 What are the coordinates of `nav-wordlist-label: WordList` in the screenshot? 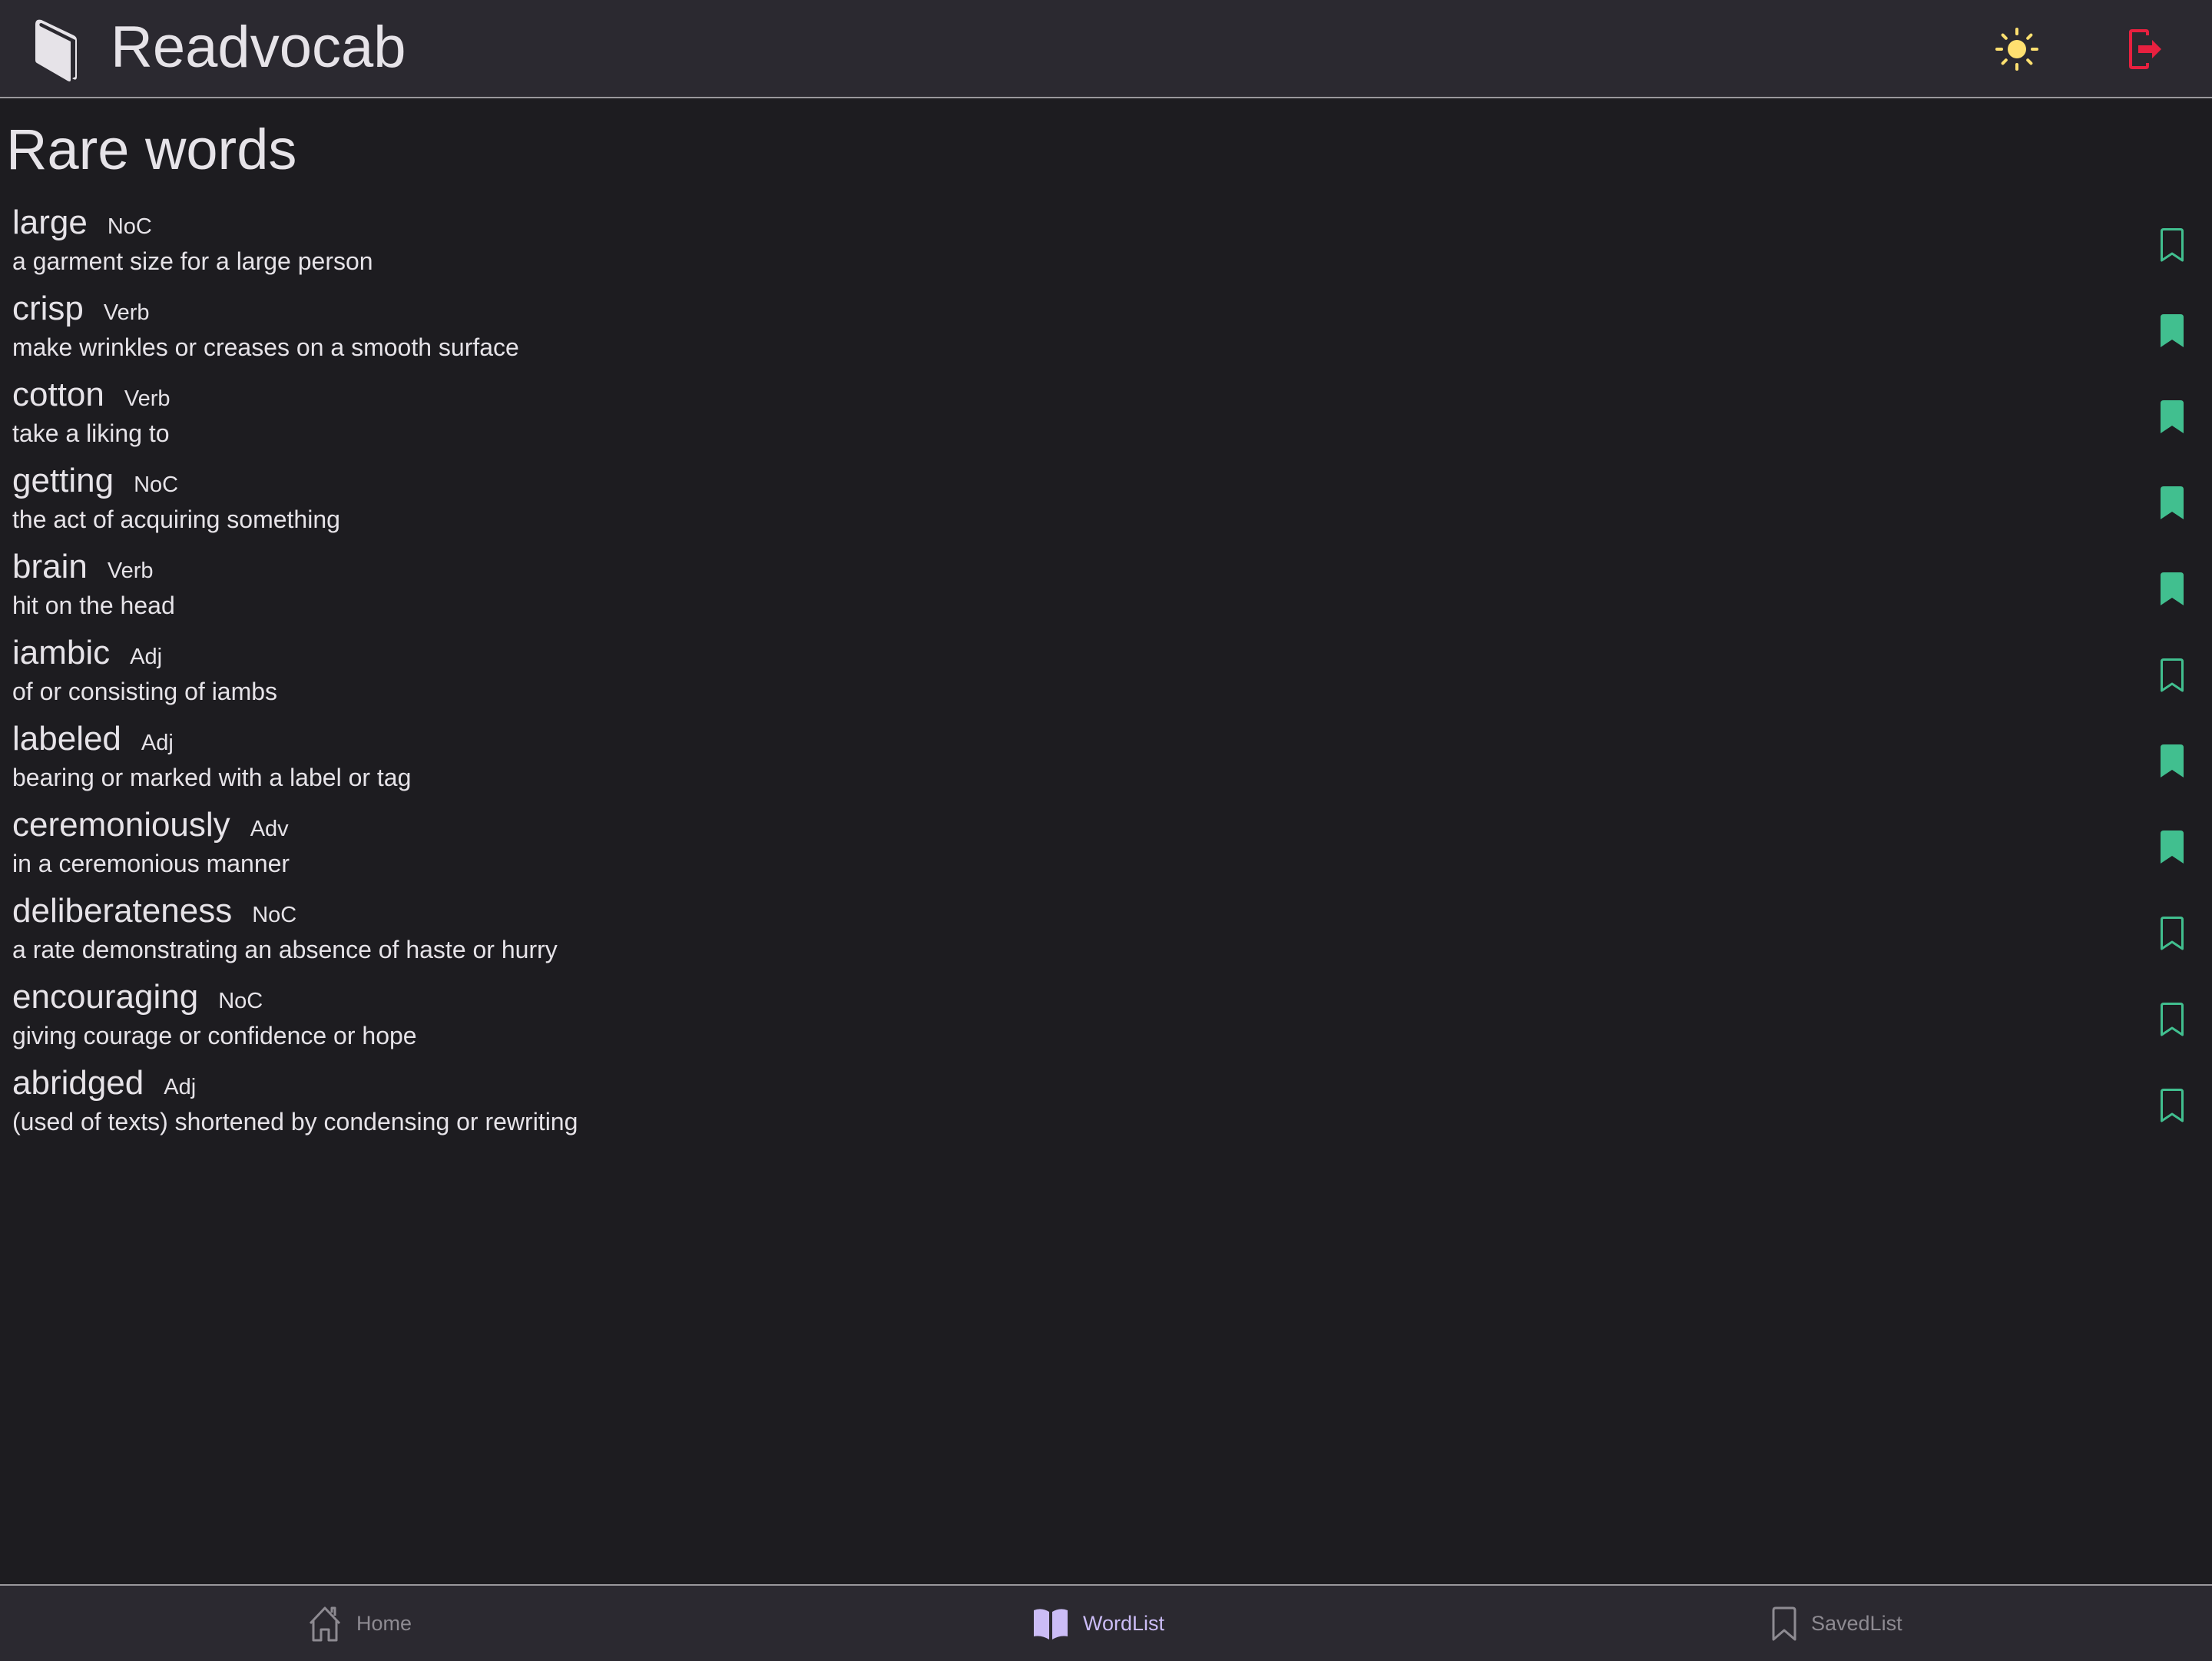 It's located at (1124, 1623).